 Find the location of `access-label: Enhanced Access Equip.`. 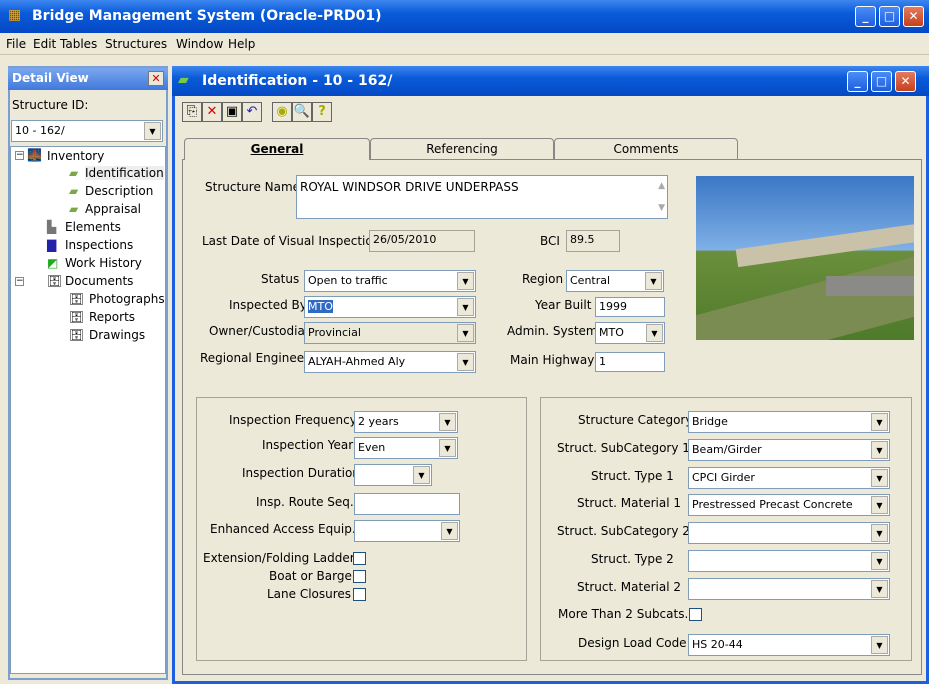

access-label: Enhanced Access Equip. is located at coordinates (283, 529).